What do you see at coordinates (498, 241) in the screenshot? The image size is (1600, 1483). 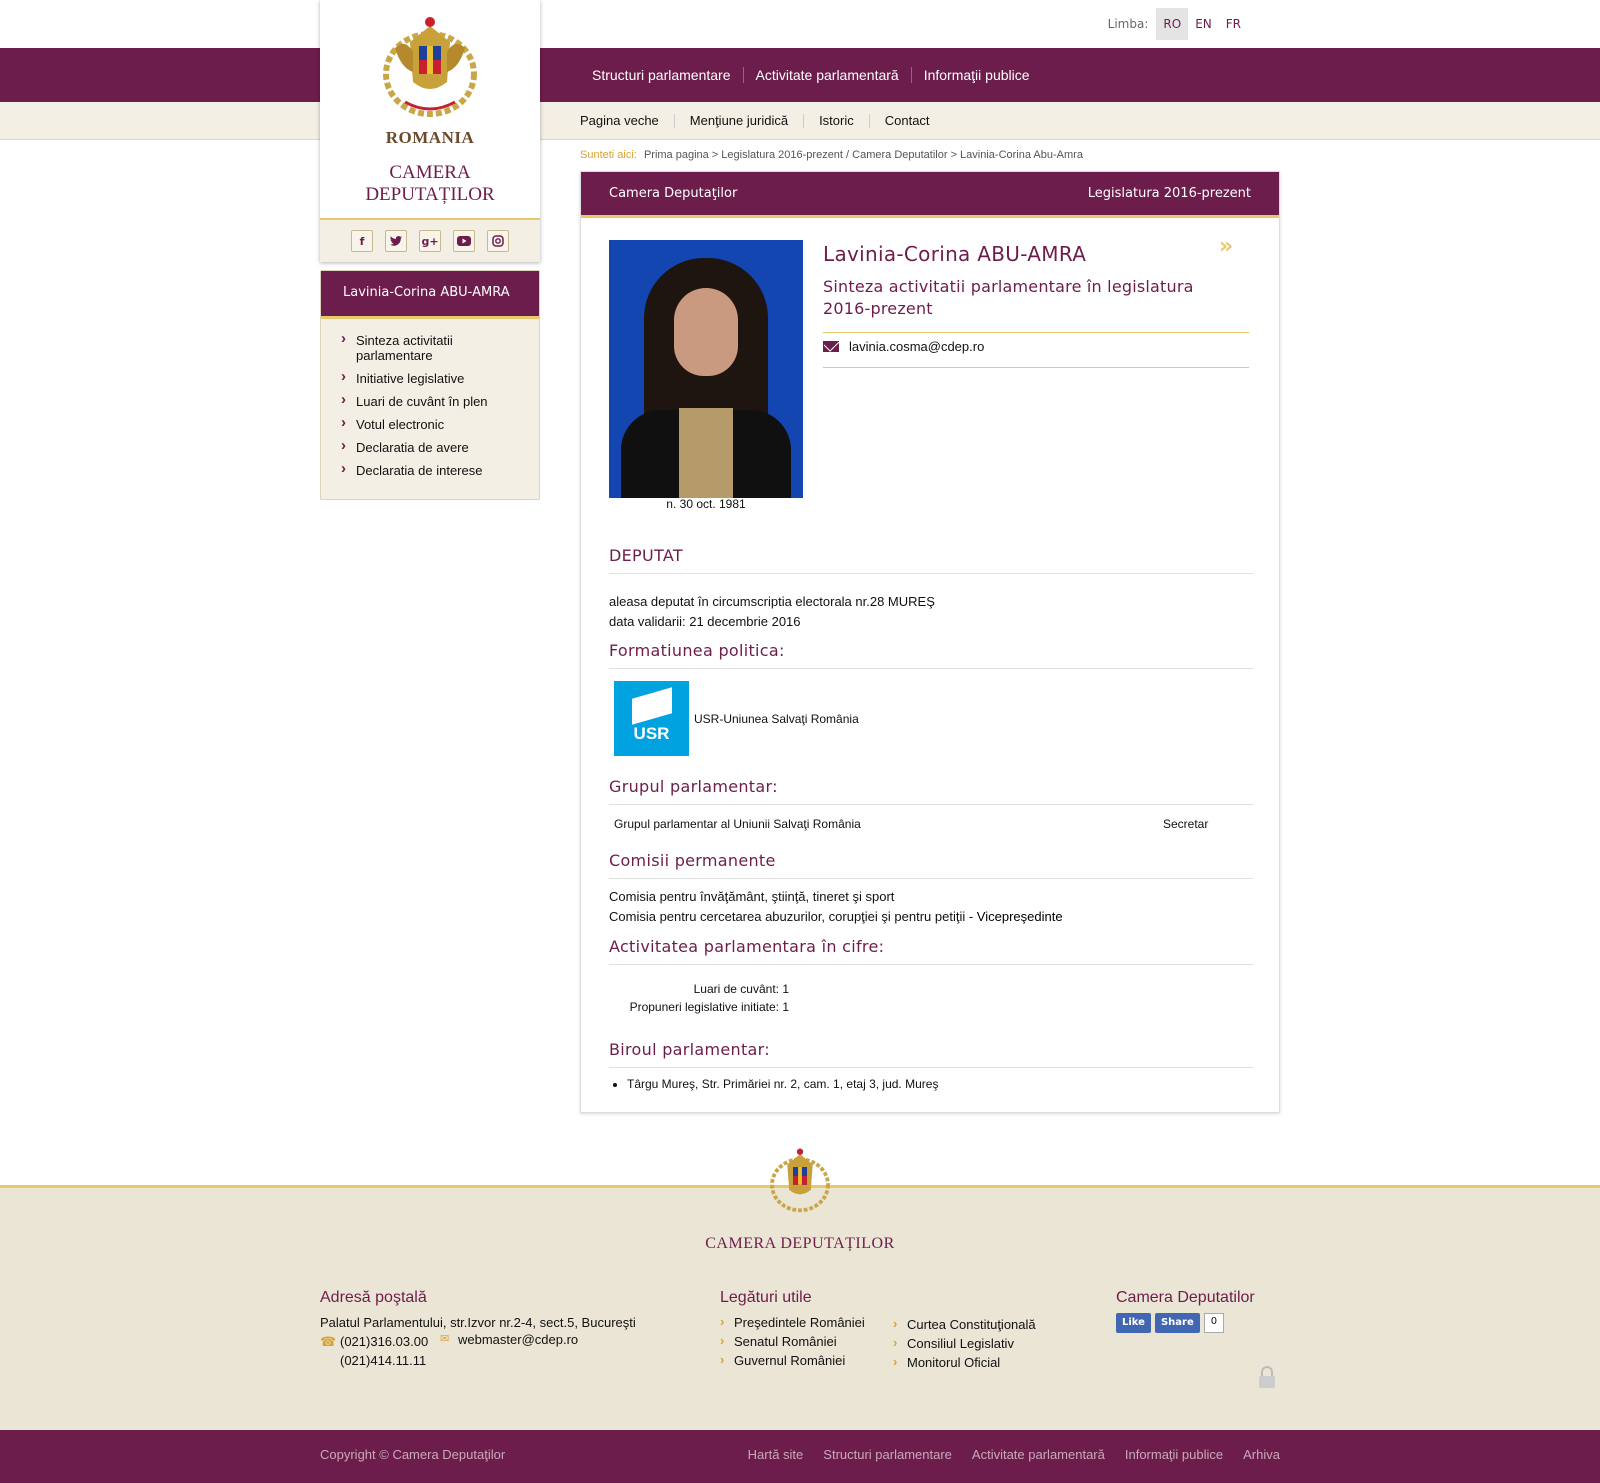 I see `instagram-icon` at bounding box center [498, 241].